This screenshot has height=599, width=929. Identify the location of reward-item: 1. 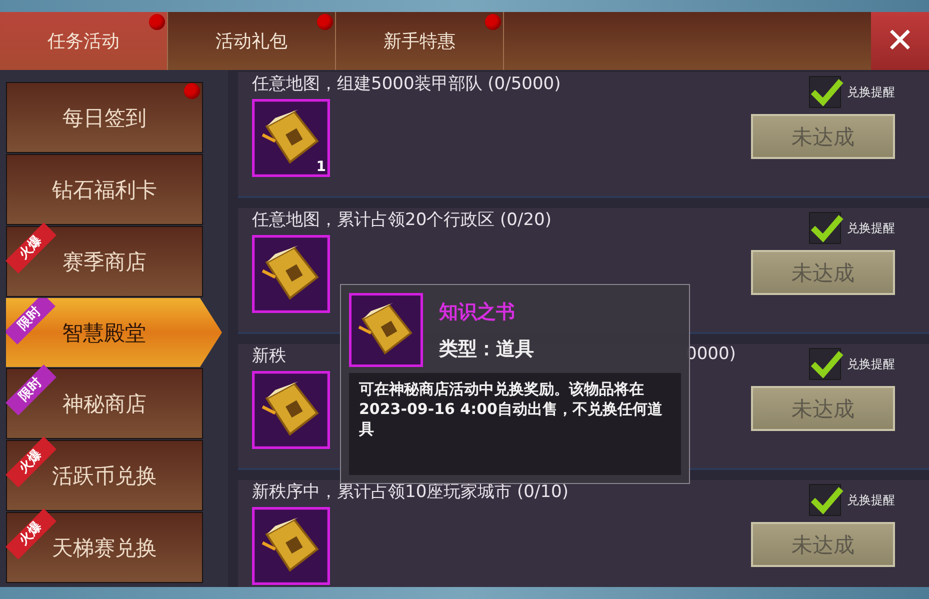
(291, 138).